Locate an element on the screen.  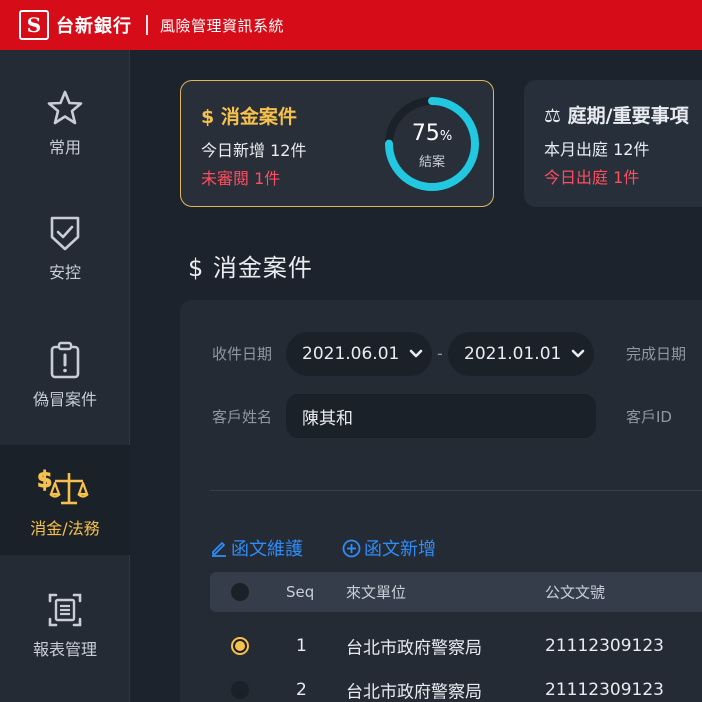
date-from-select: 2021.06.01 is located at coordinates (359, 354).